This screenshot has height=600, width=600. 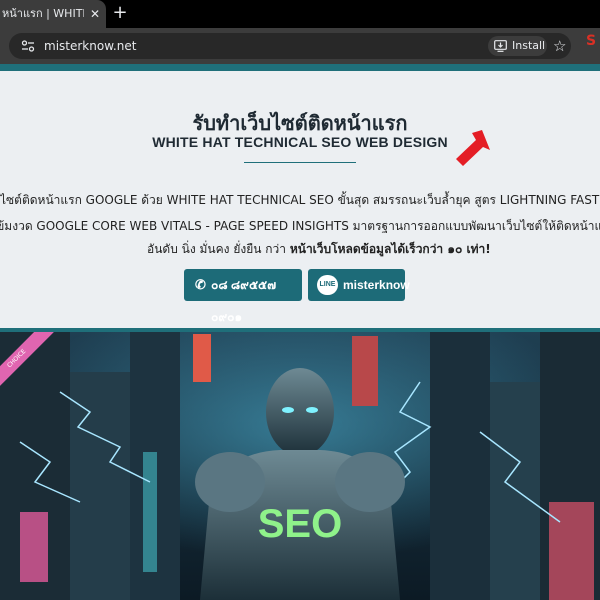 I want to click on bookmark-star-icon: ☆, so click(x=559, y=46).